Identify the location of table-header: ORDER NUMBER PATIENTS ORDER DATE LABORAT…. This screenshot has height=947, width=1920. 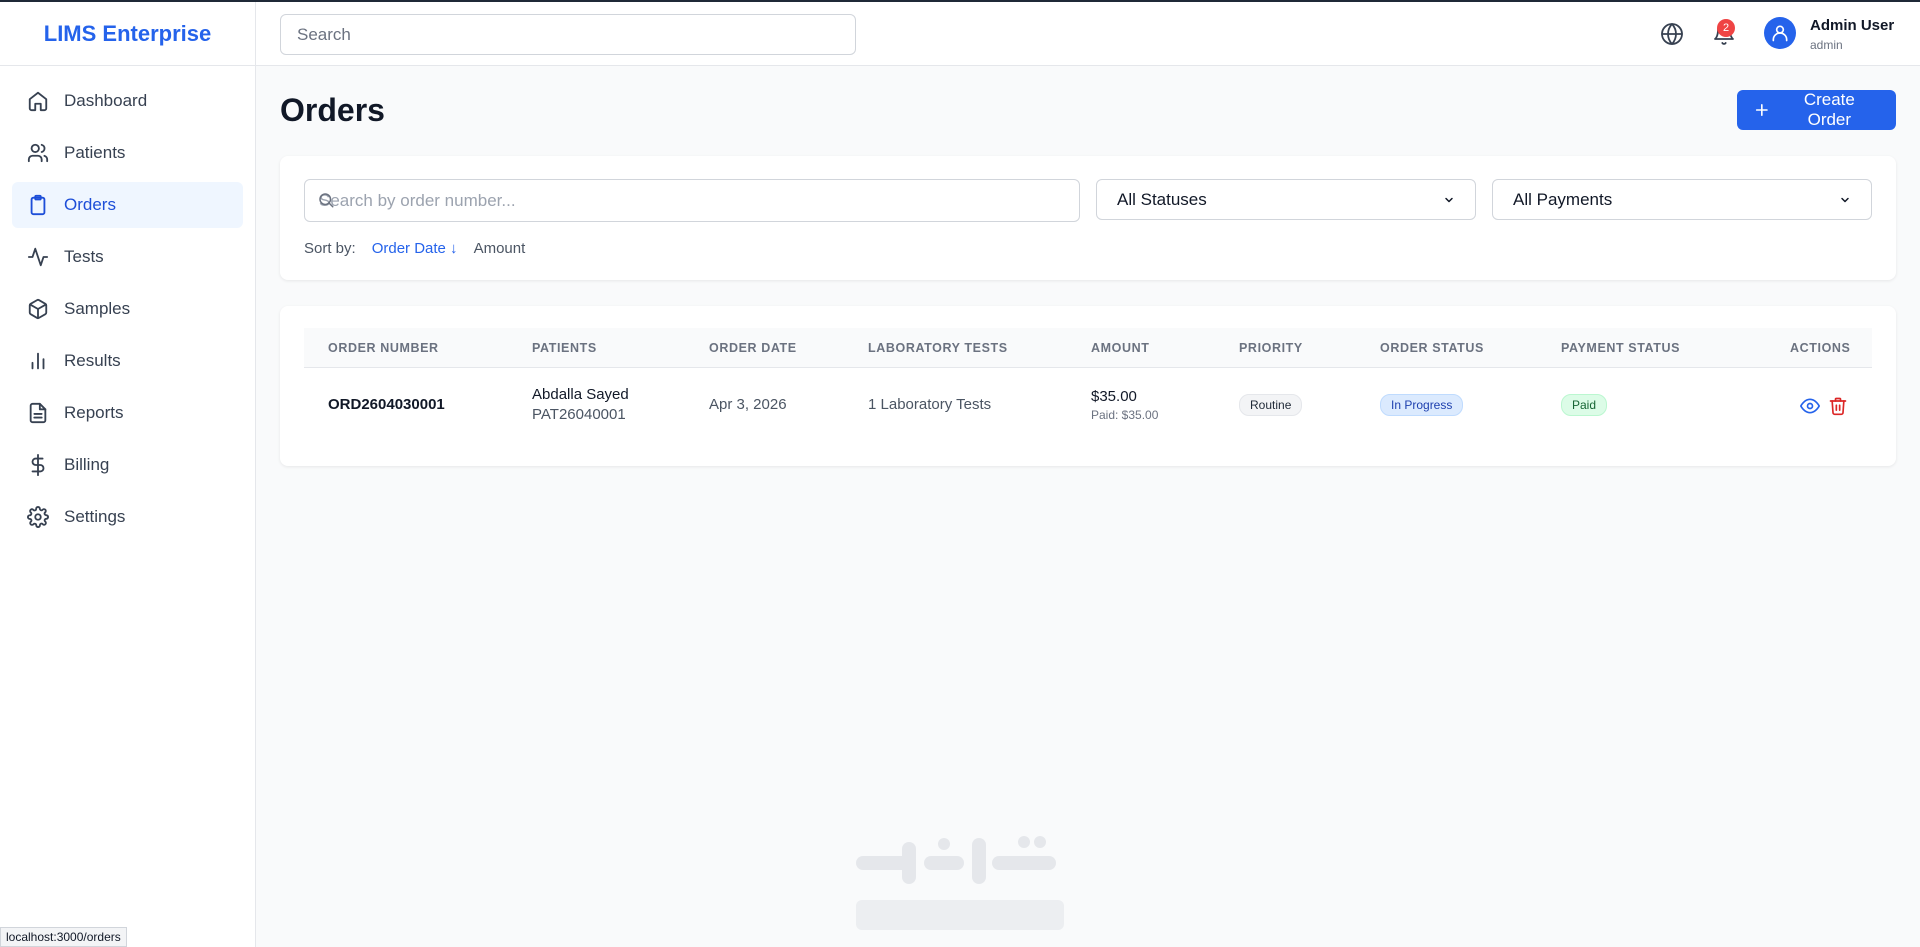
(1088, 348).